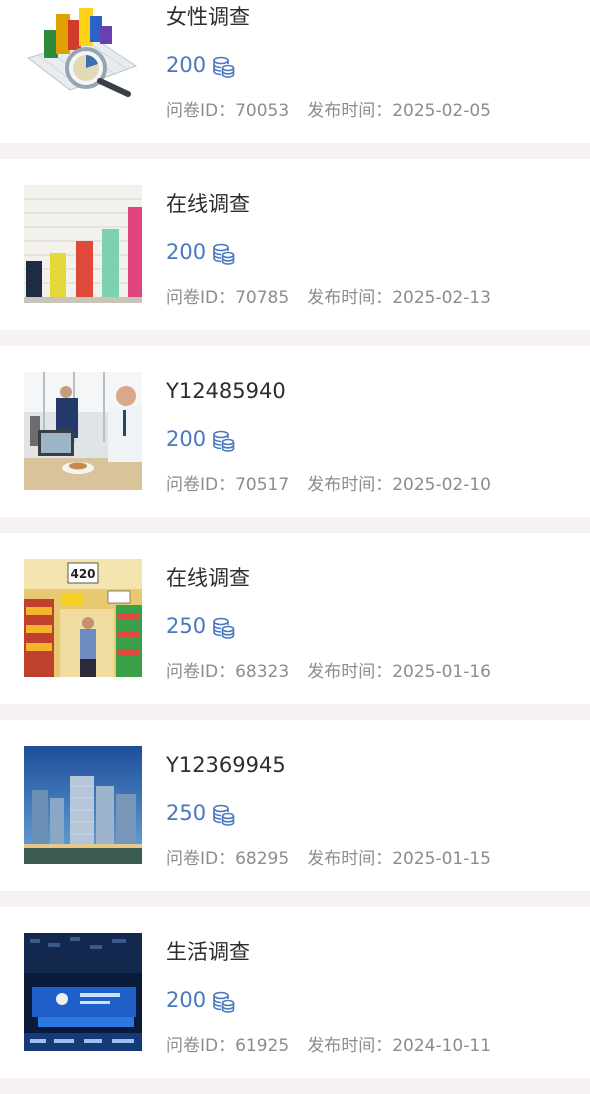 This screenshot has width=590, height=1094. I want to click on survey-meta: 问卷ID：70517 发布时间：2025-02-10, so click(328, 485).